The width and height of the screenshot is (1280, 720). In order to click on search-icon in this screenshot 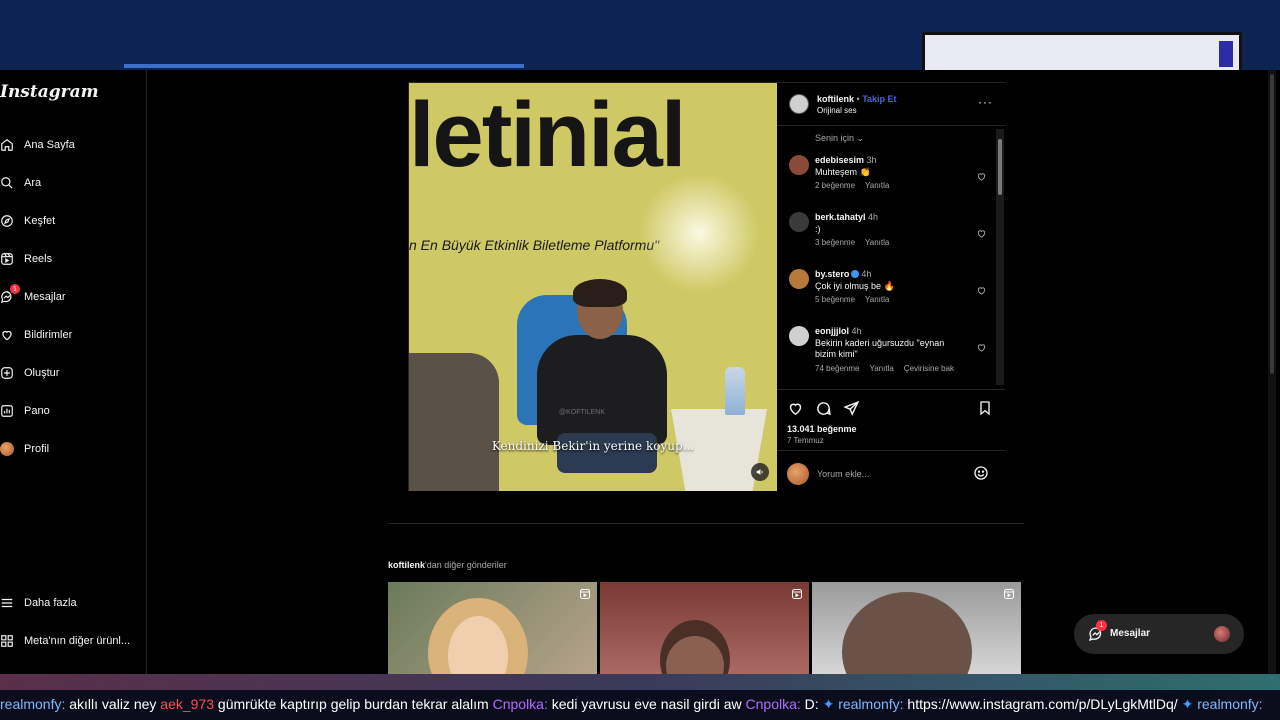, I will do `click(7, 183)`.